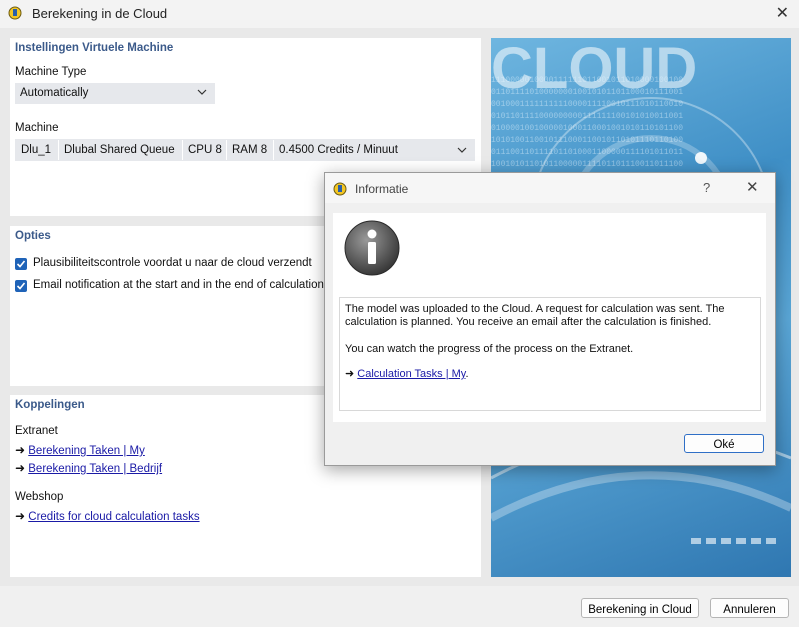 Image resolution: width=799 pixels, height=627 pixels. Describe the element at coordinates (587, 152) in the screenshot. I see `svg-text:011100110111101101000110000011: 0111001101111011010001100000111101011011` at that location.